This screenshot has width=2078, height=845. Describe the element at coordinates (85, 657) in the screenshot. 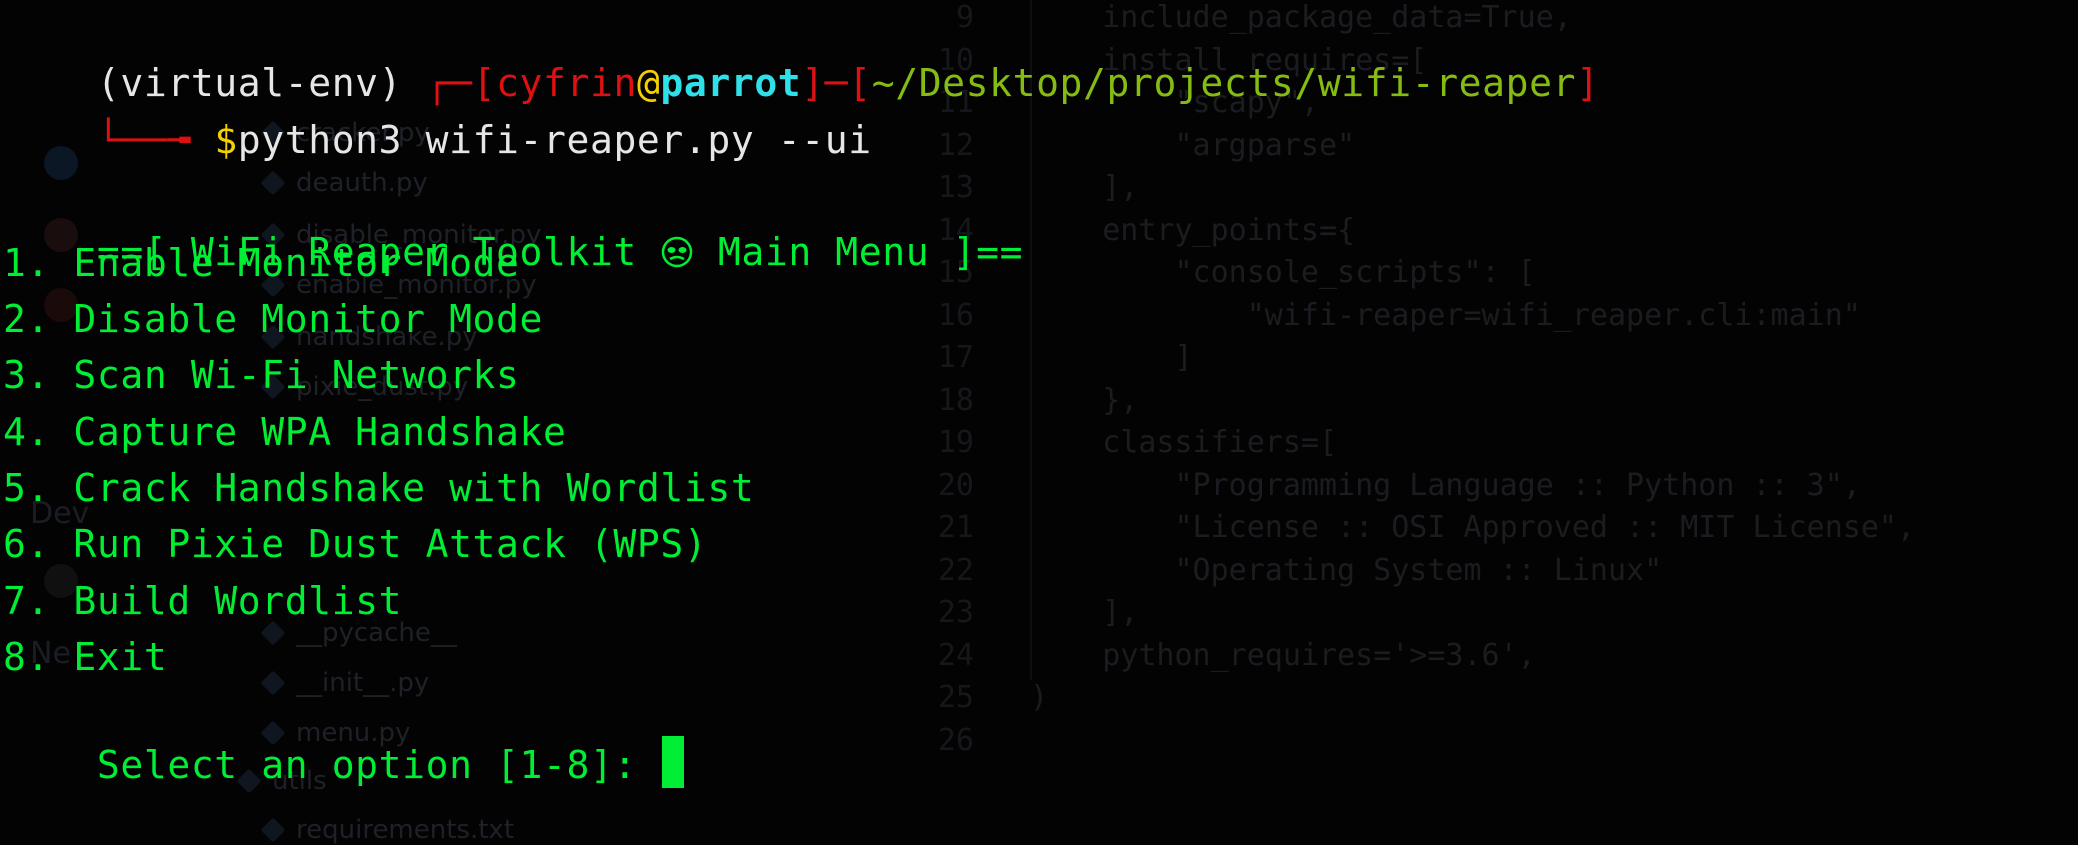

I see `menu-item-exit: 8. Exit` at that location.